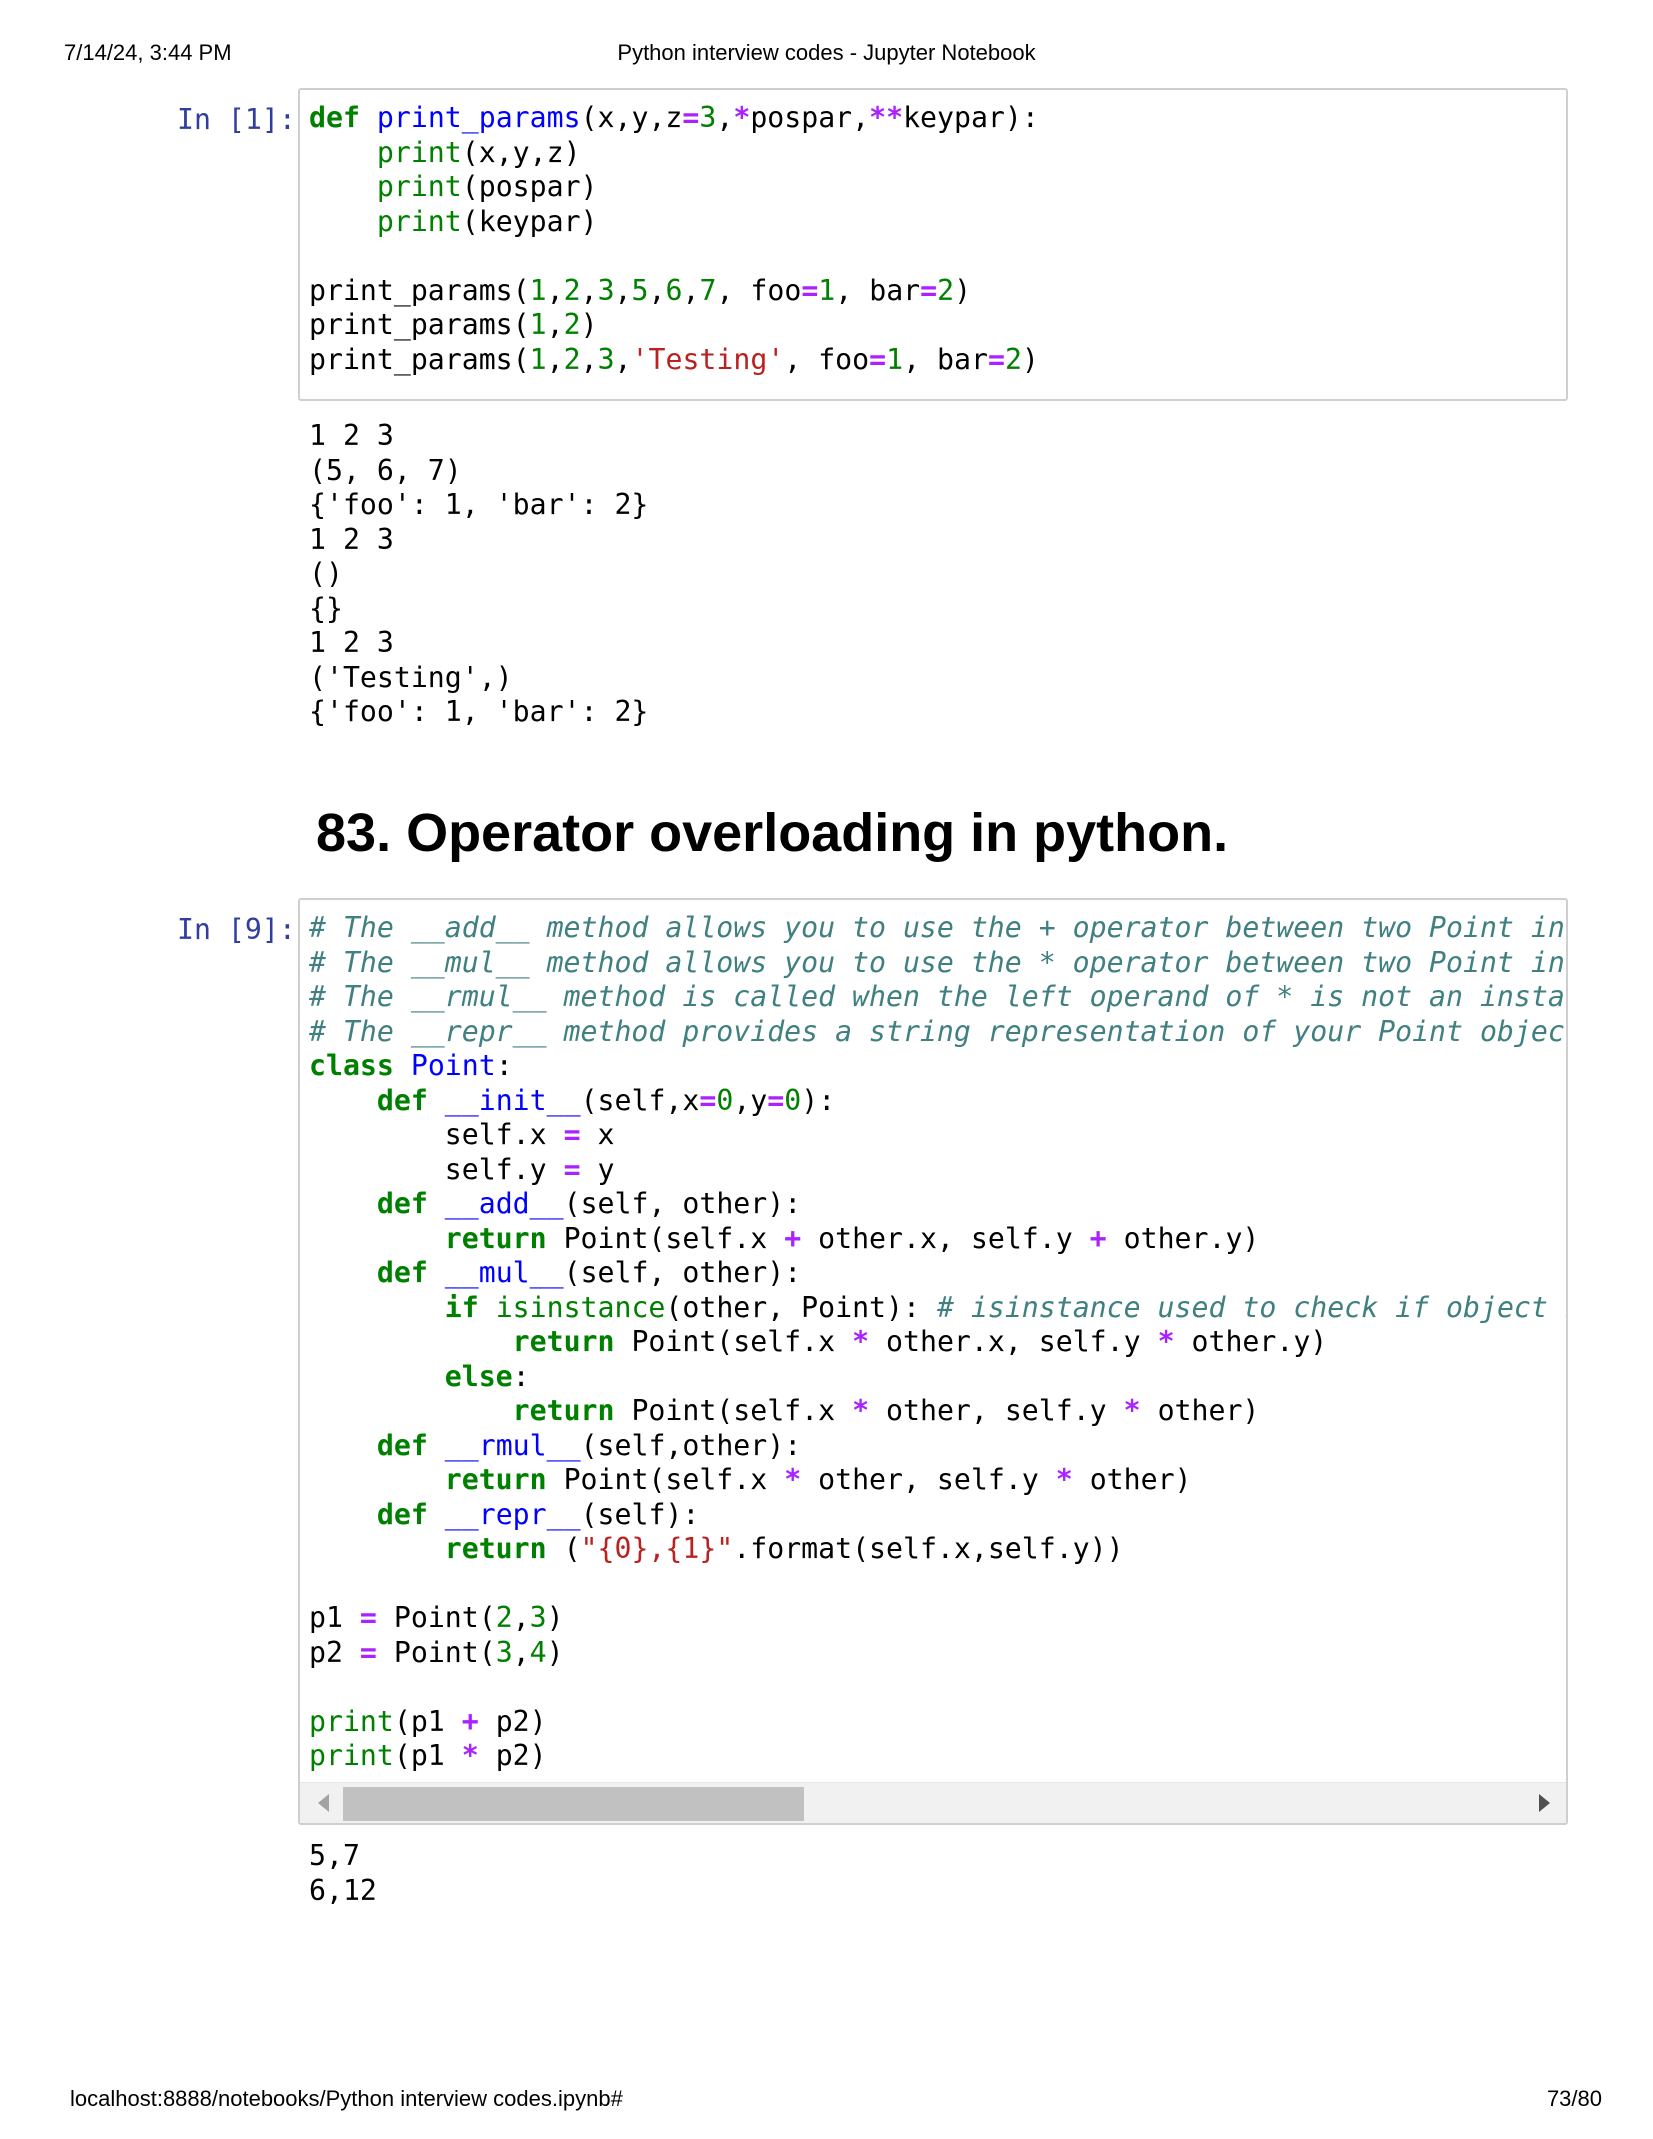 This screenshot has height=2139, width=1653. Describe the element at coordinates (640, 1514) in the screenshot. I see `code-token: (self):` at that location.